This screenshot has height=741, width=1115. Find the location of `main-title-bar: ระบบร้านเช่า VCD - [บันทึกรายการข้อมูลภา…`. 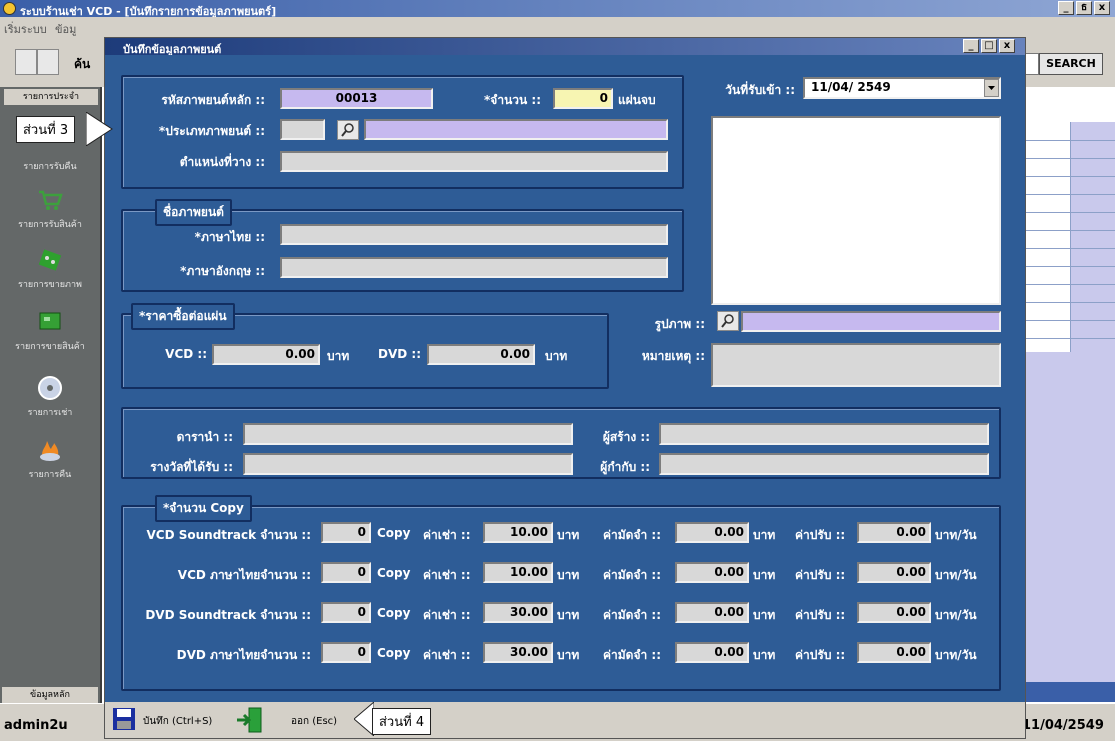

main-title-bar: ระบบร้านเช่า VCD - [บันทึกรายการข้อมูลภา… is located at coordinates (557, 9).